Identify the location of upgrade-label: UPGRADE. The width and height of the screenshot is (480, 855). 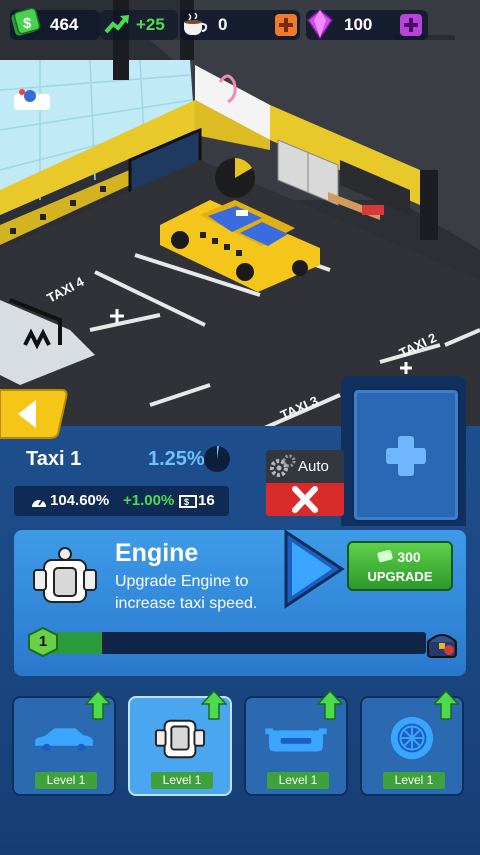
(400, 576).